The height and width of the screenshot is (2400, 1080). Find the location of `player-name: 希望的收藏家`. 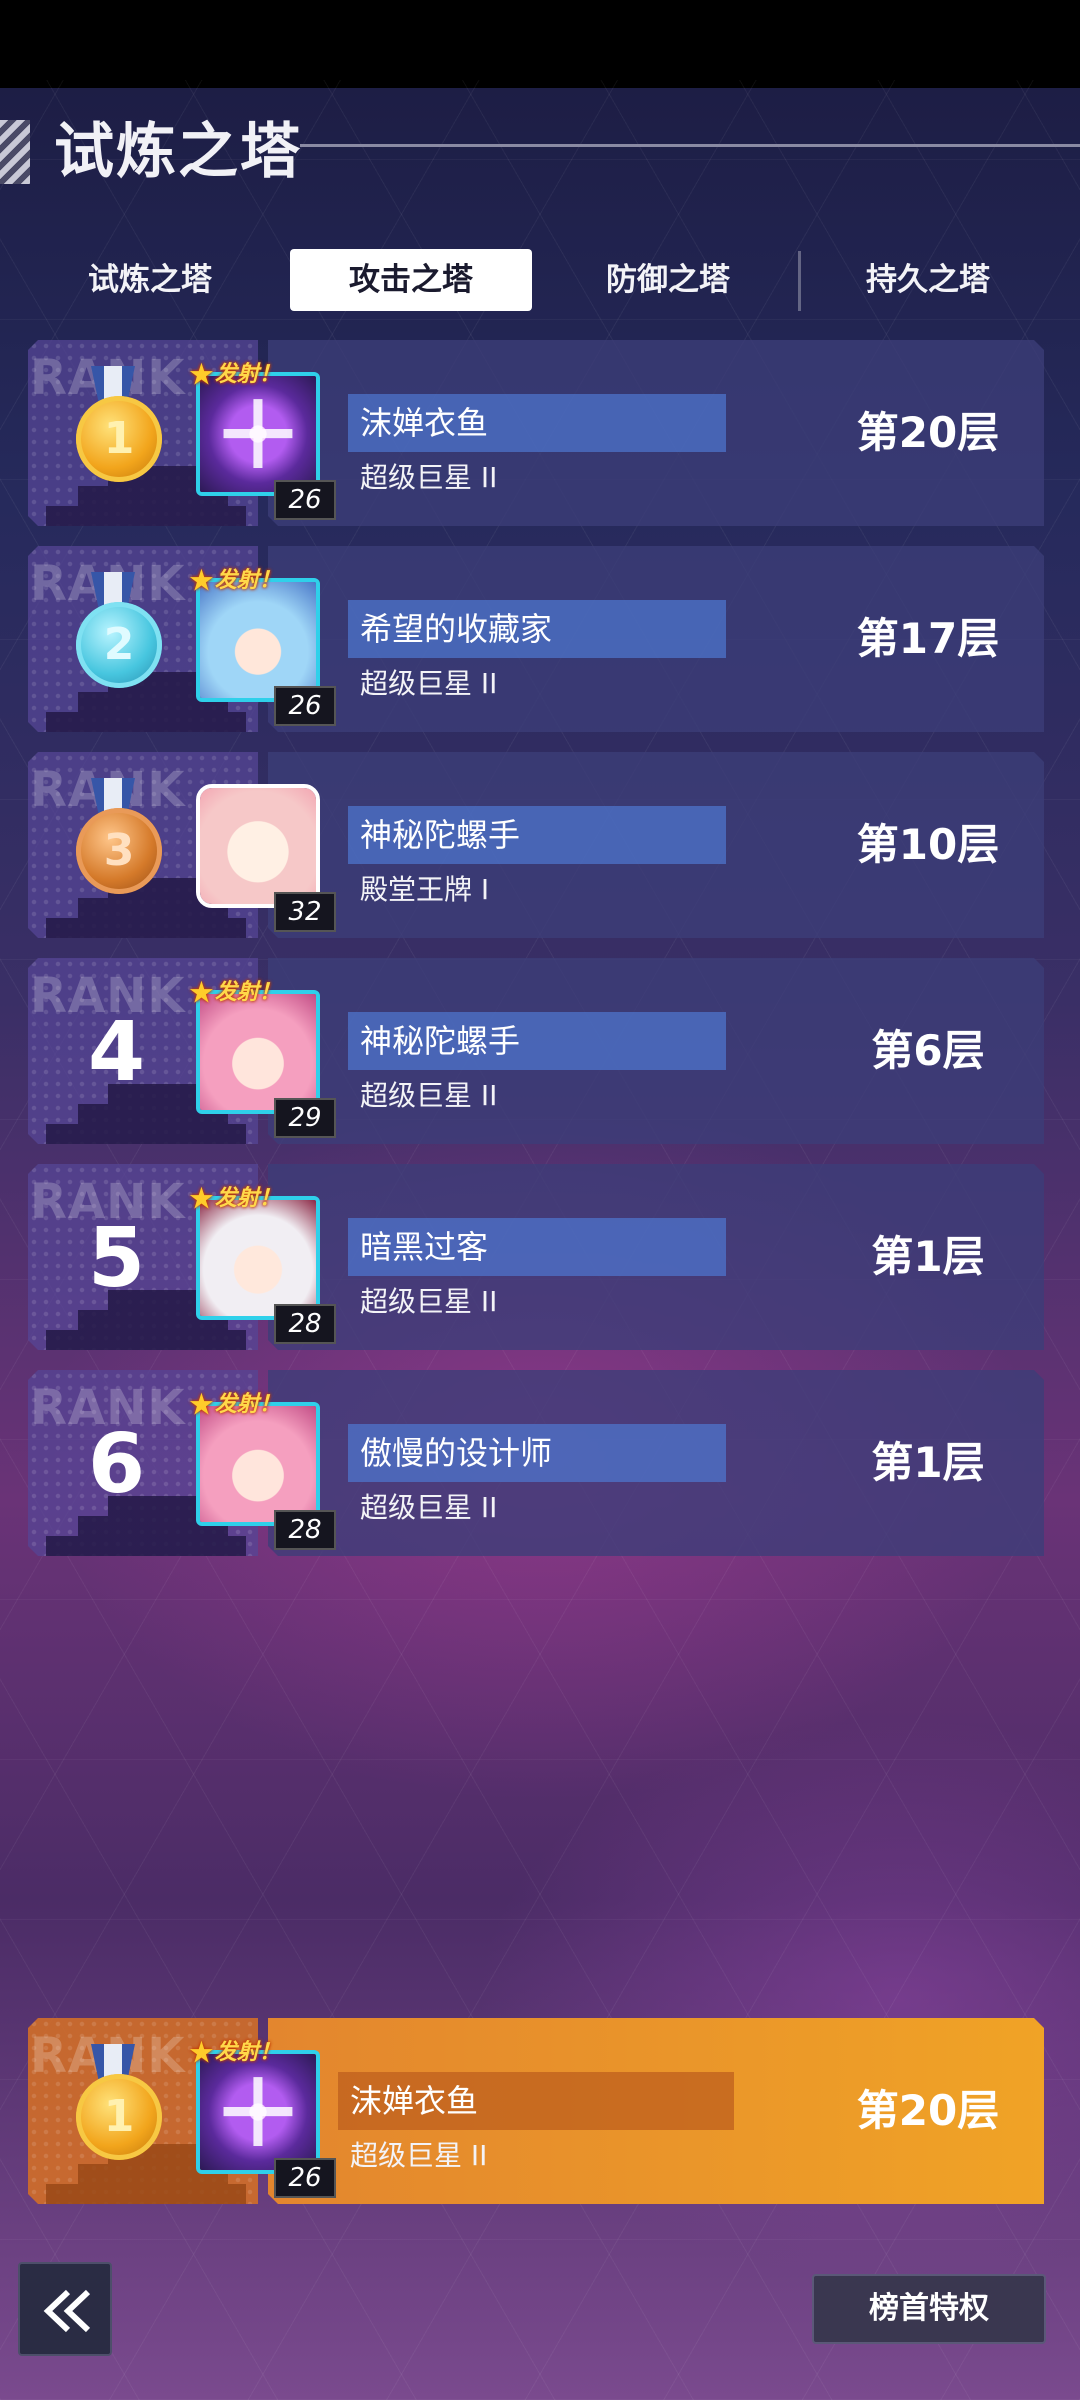

player-name: 希望的收藏家 is located at coordinates (456, 629).